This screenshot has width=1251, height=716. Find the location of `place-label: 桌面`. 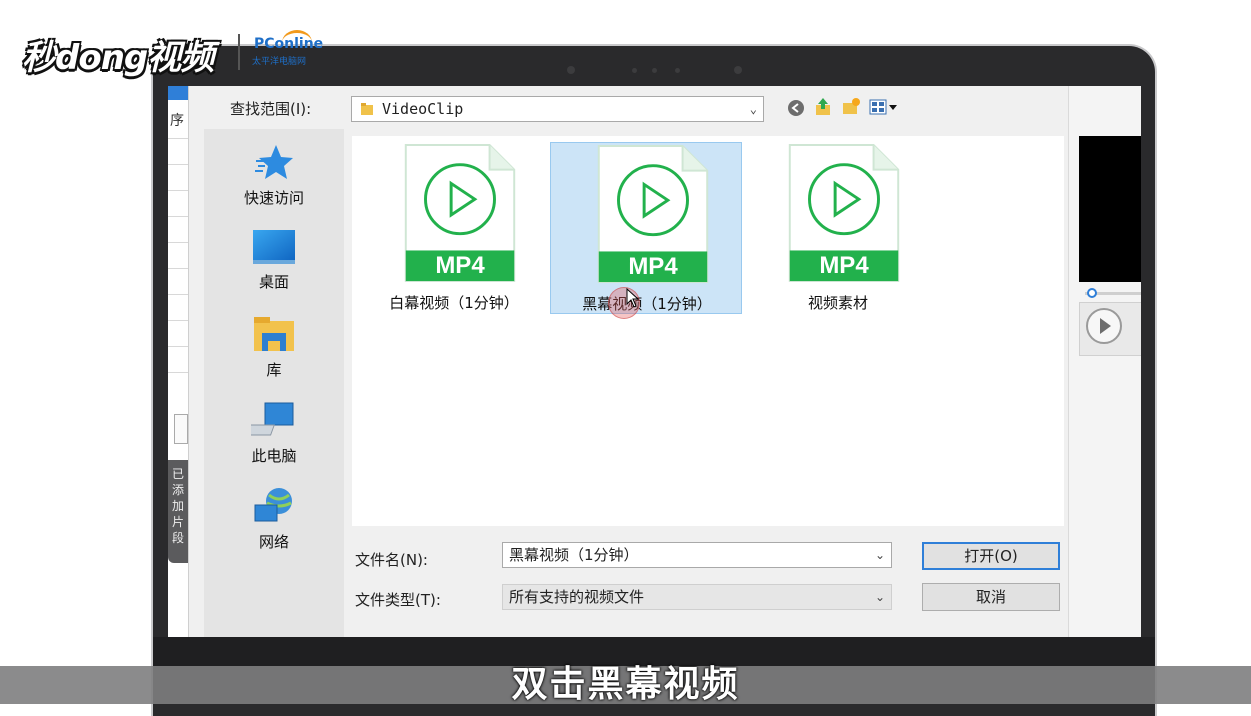

place-label: 桌面 is located at coordinates (273, 282).